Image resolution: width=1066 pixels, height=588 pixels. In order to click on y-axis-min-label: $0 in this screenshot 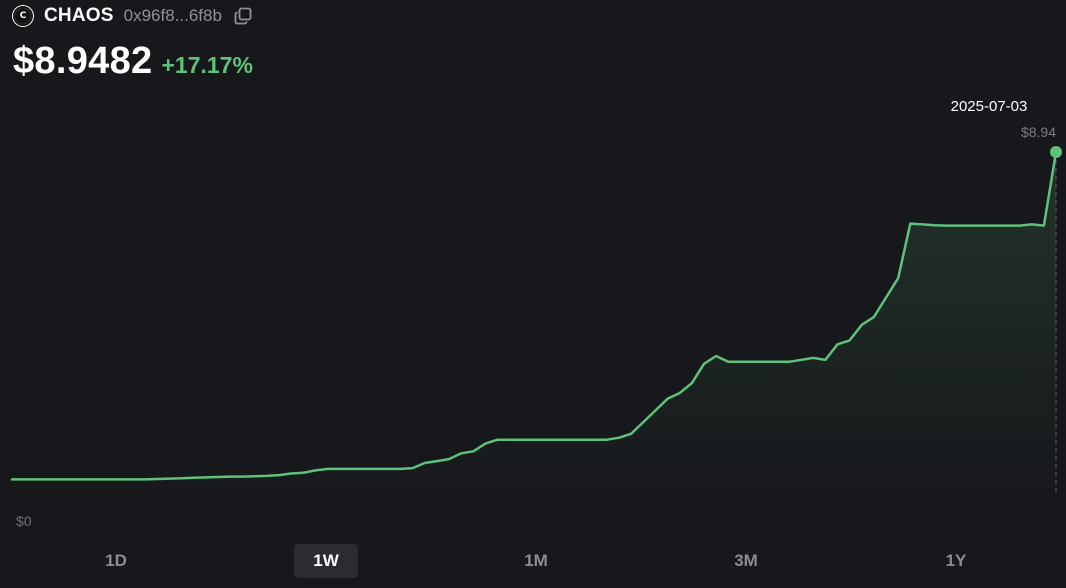, I will do `click(24, 521)`.